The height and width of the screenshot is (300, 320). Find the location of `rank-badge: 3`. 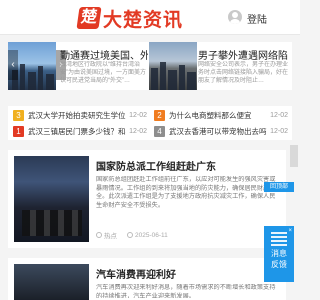

rank-badge: 3 is located at coordinates (18, 115).